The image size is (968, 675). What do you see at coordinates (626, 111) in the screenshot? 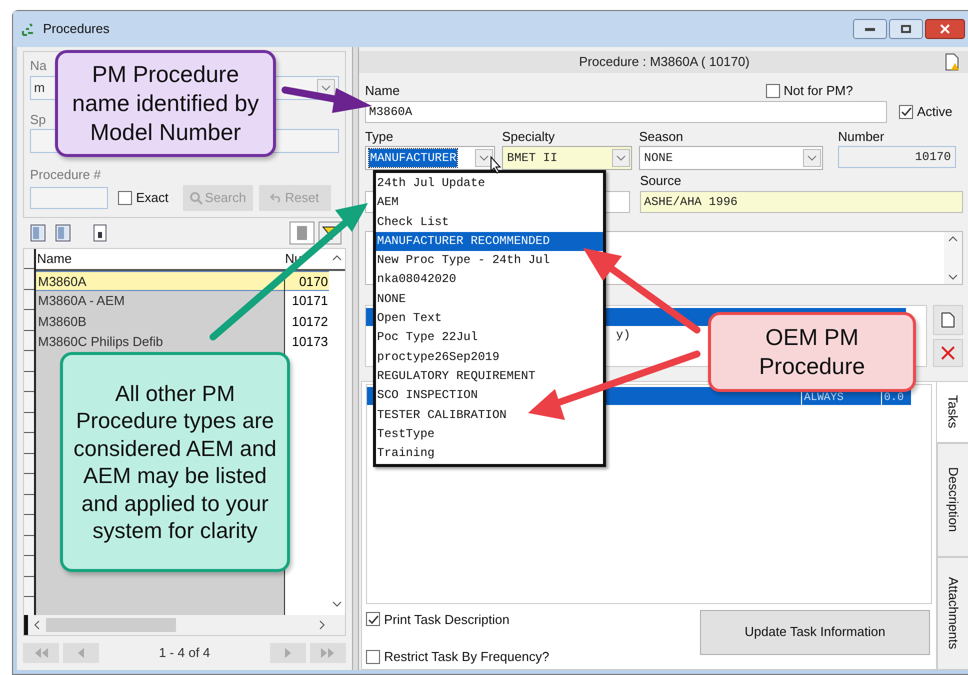
I see `name-field: M3860A` at bounding box center [626, 111].